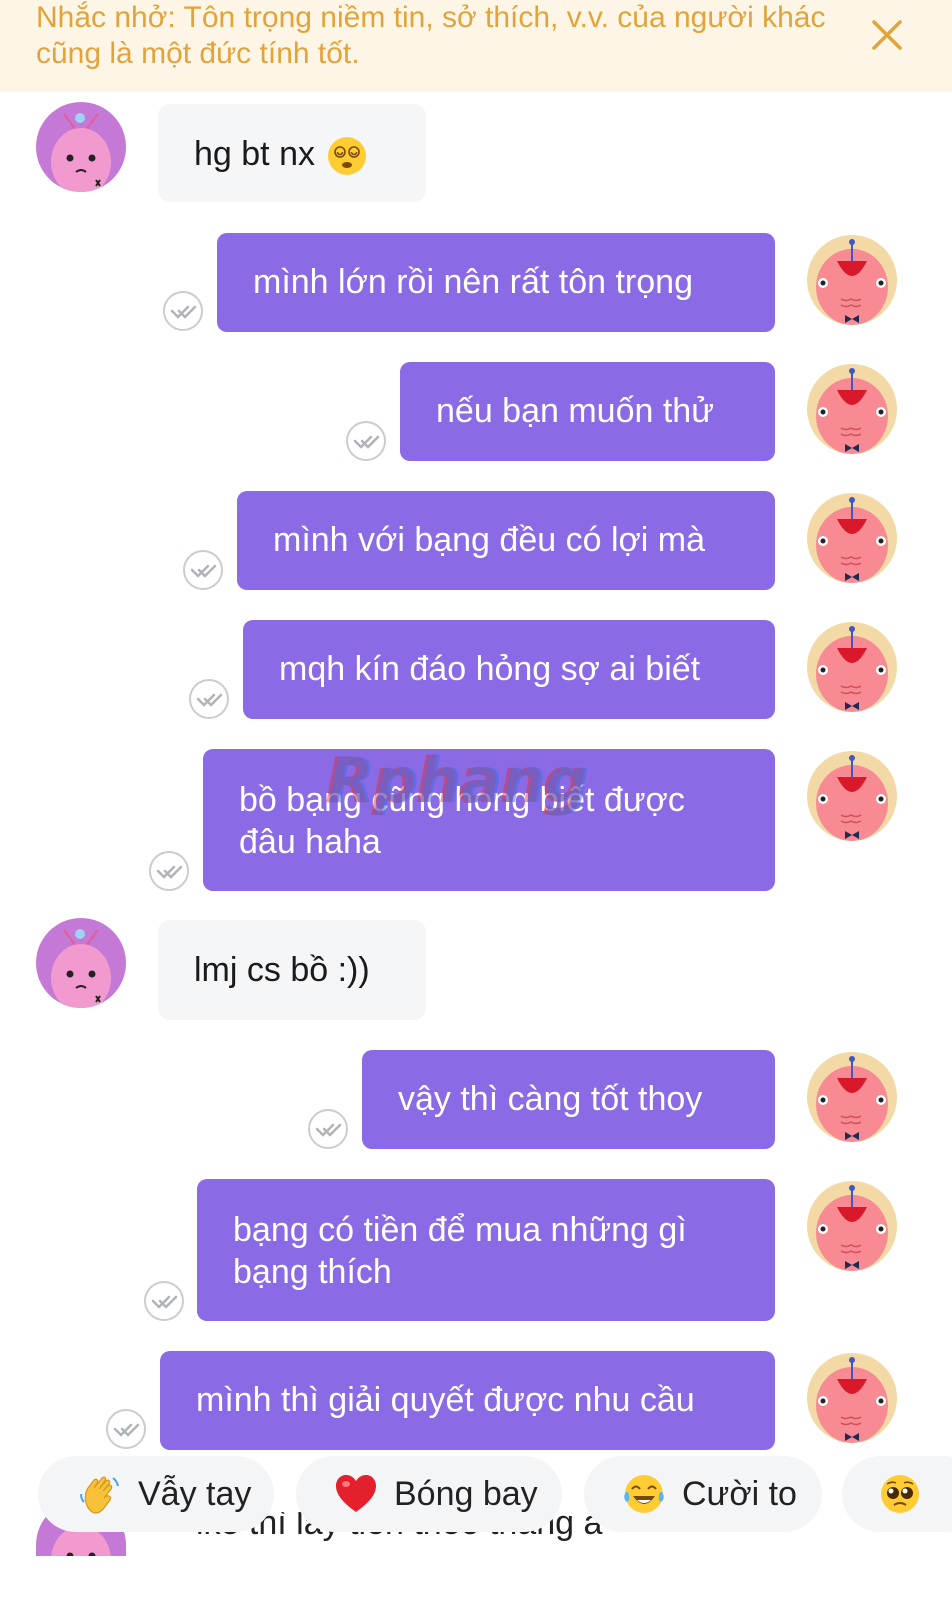  Describe the element at coordinates (489, 540) in the screenshot. I see `message-text: mình với bạng đều có lợi mà` at that location.